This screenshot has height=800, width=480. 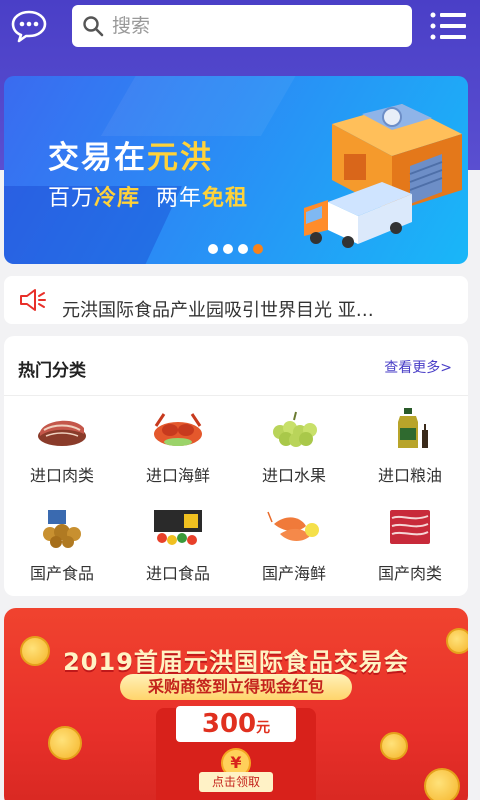 What do you see at coordinates (236, 366) in the screenshot?
I see `categories-header: 热门分类 查看更多>` at bounding box center [236, 366].